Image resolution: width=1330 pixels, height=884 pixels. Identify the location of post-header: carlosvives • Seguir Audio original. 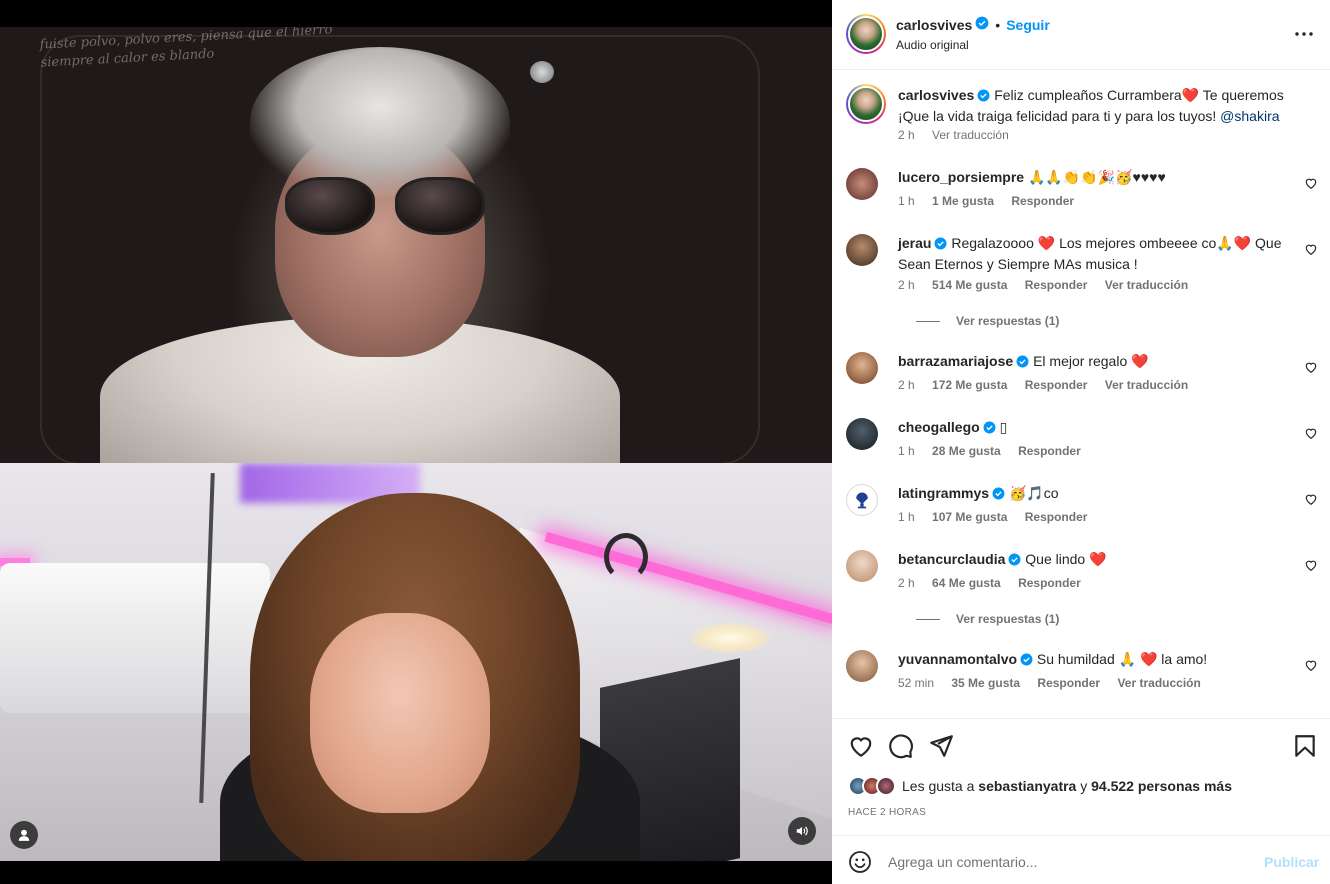
(1081, 35).